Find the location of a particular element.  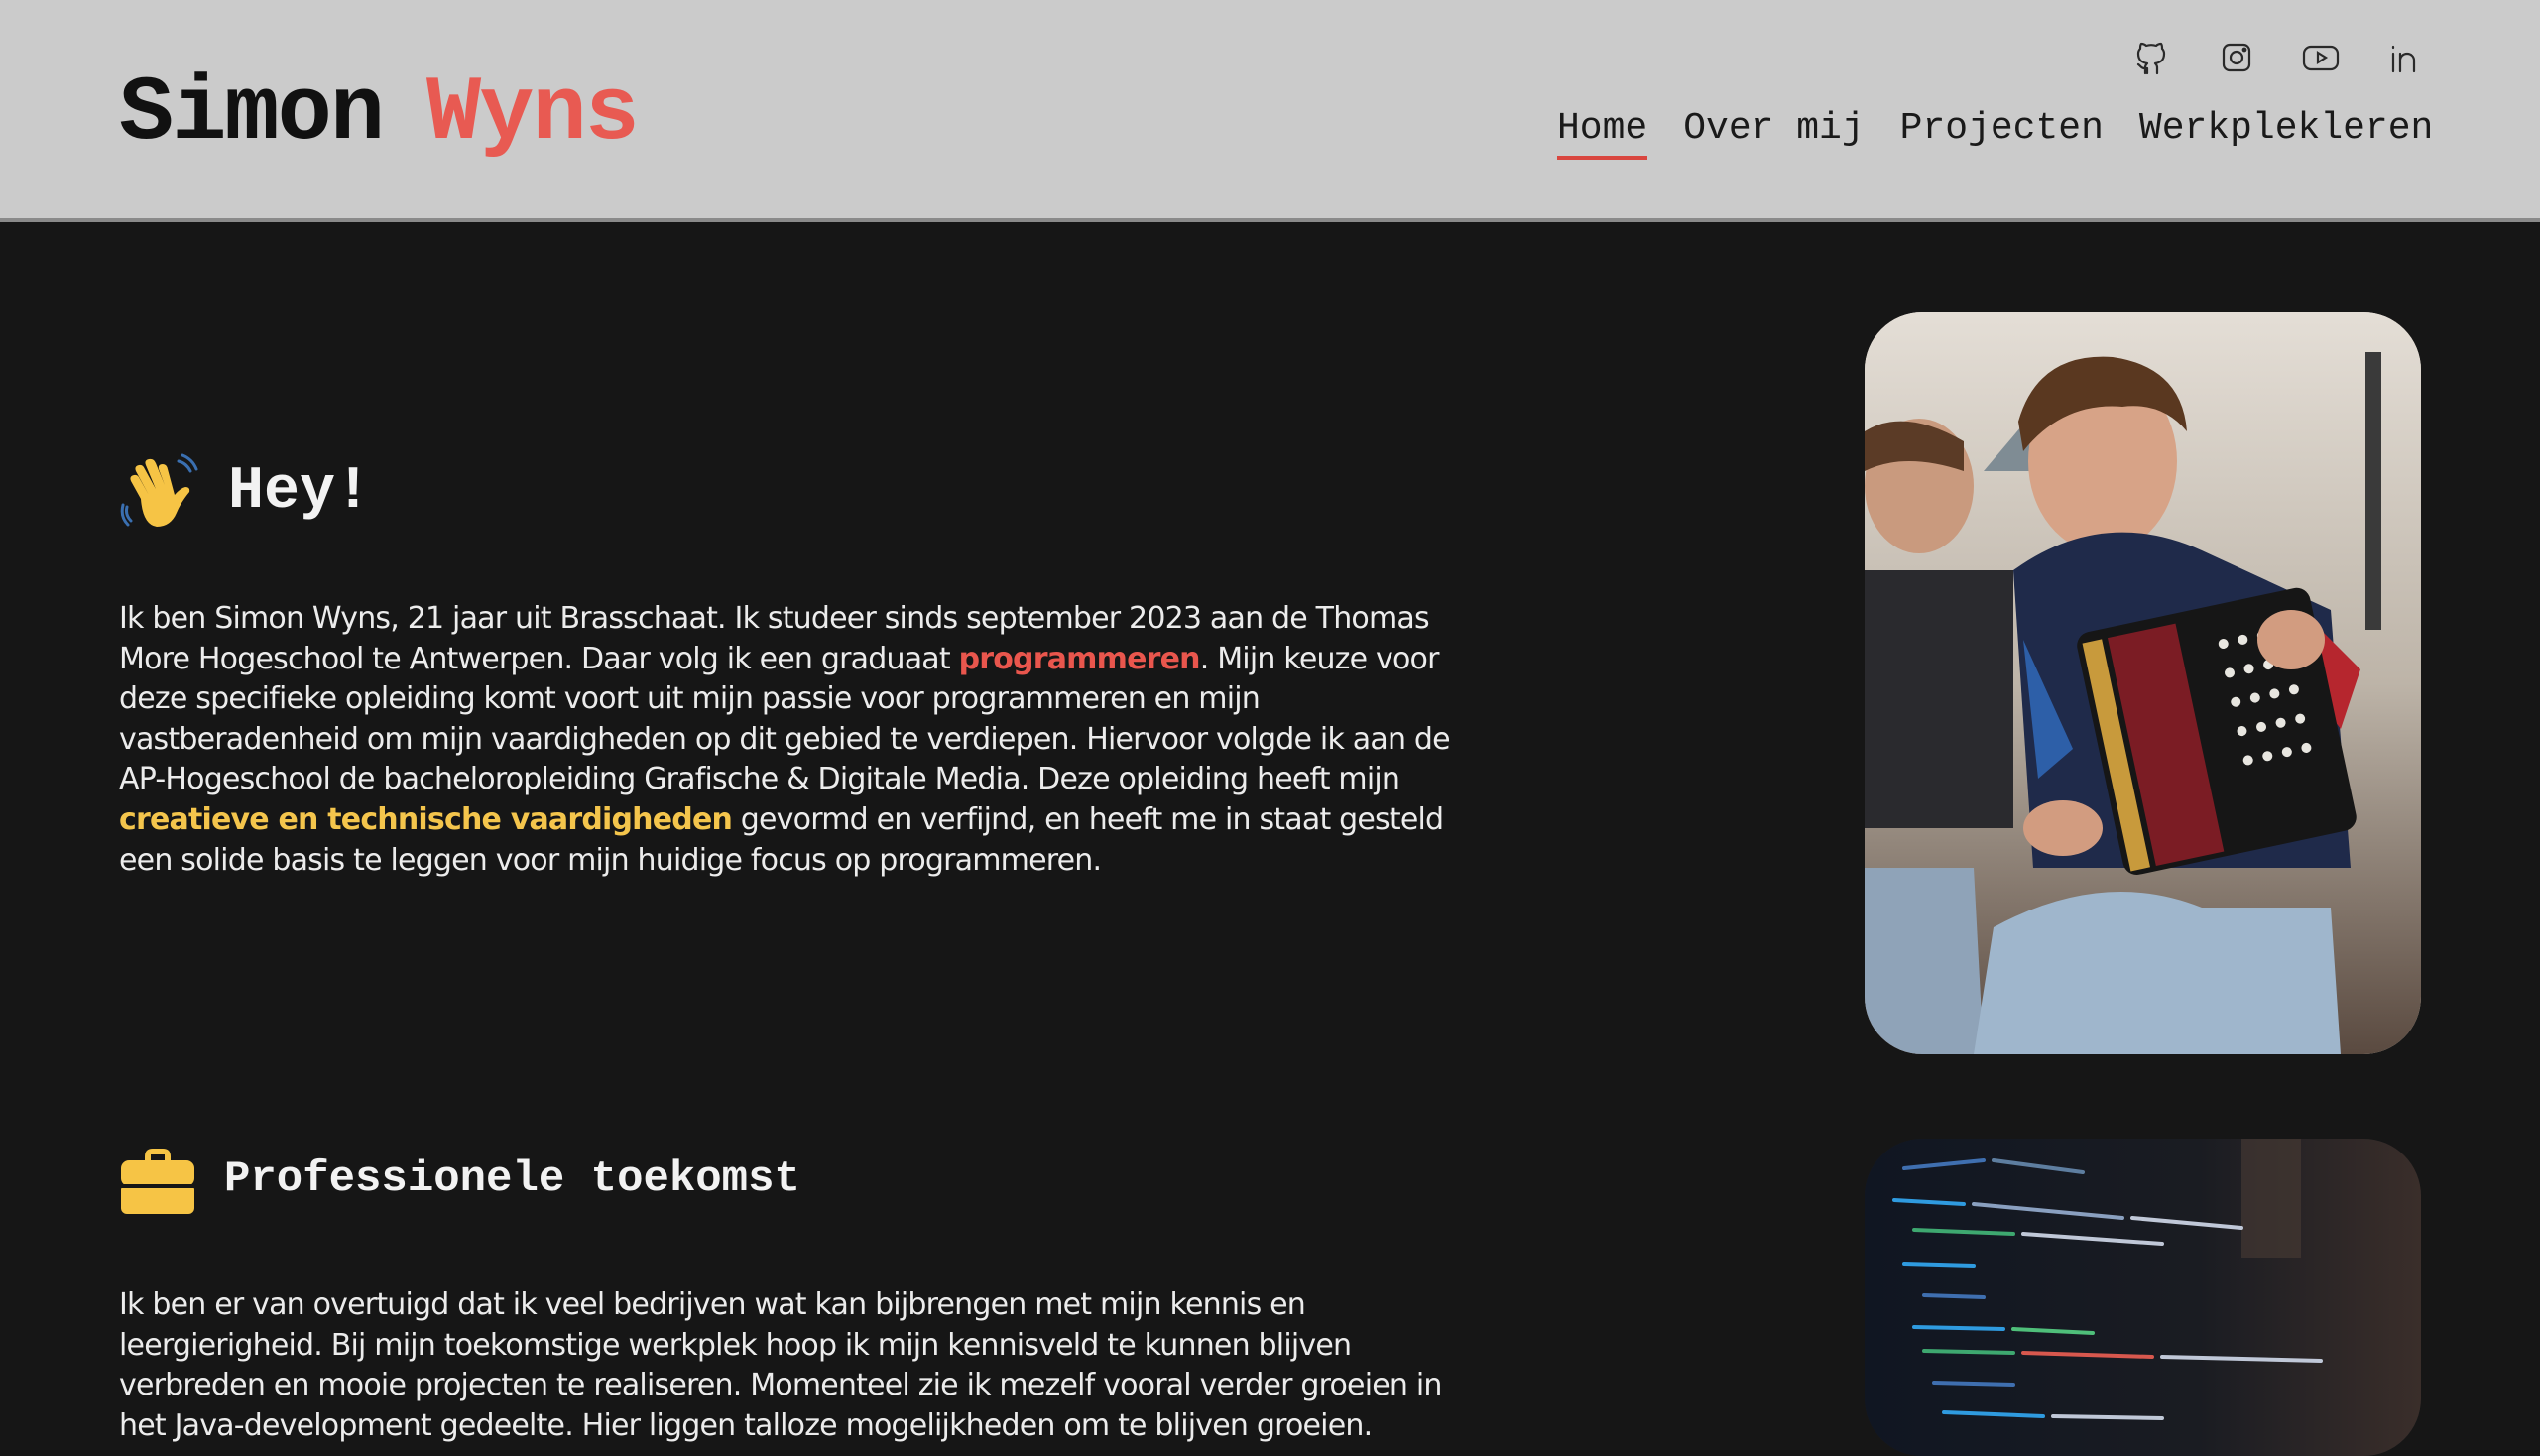

nav-projecten: Projecten is located at coordinates (2002, 133).